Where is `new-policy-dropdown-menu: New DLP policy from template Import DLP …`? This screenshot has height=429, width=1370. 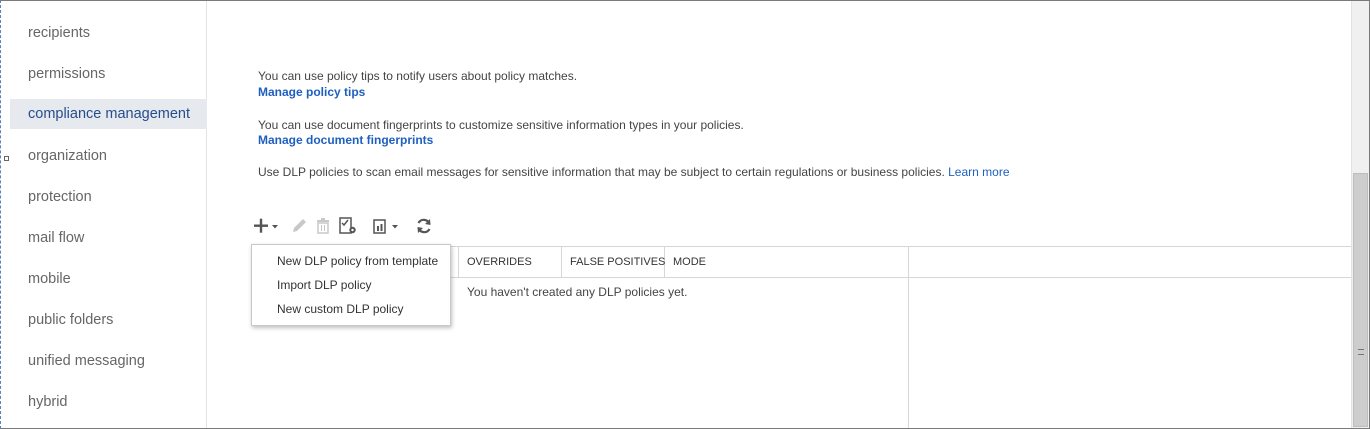
new-policy-dropdown-menu: New DLP policy from template Import DLP … is located at coordinates (351, 285).